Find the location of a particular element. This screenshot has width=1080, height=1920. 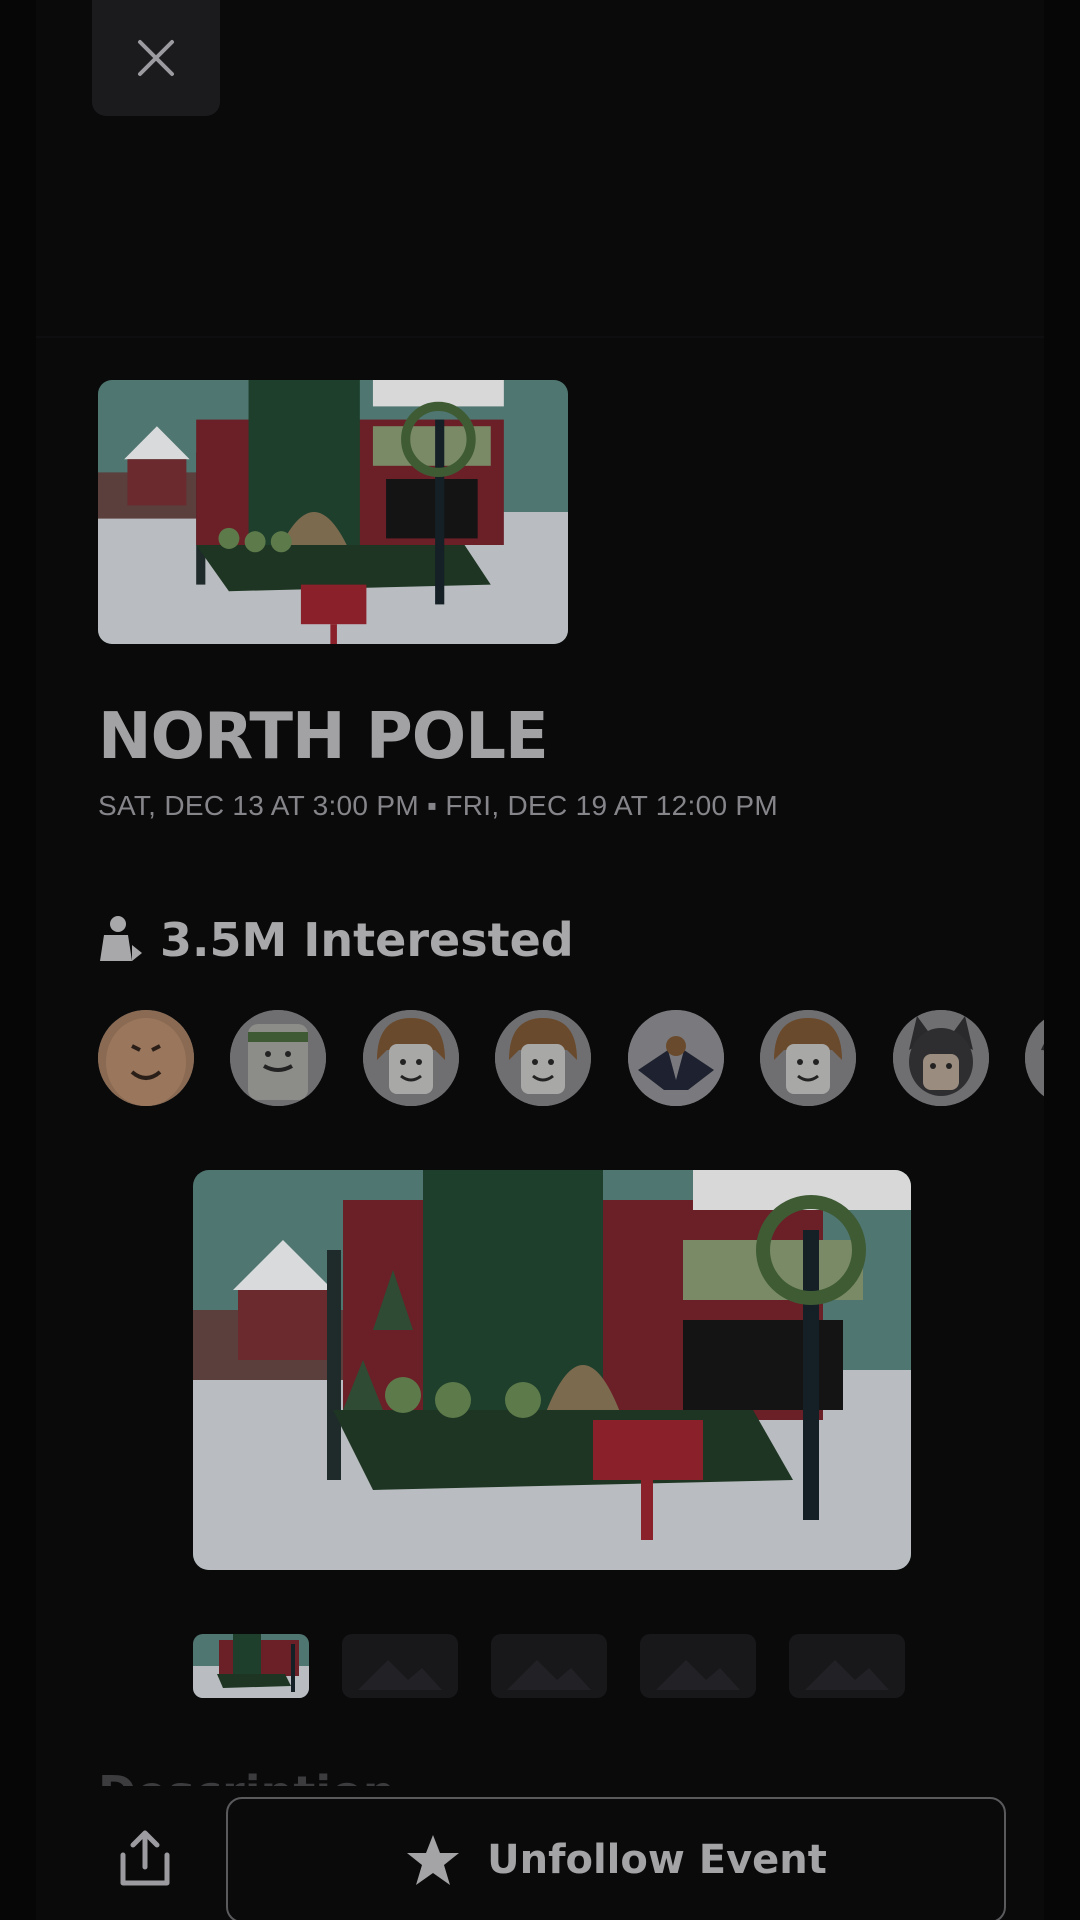

event-title: NORTH POLE is located at coordinates (323, 737).